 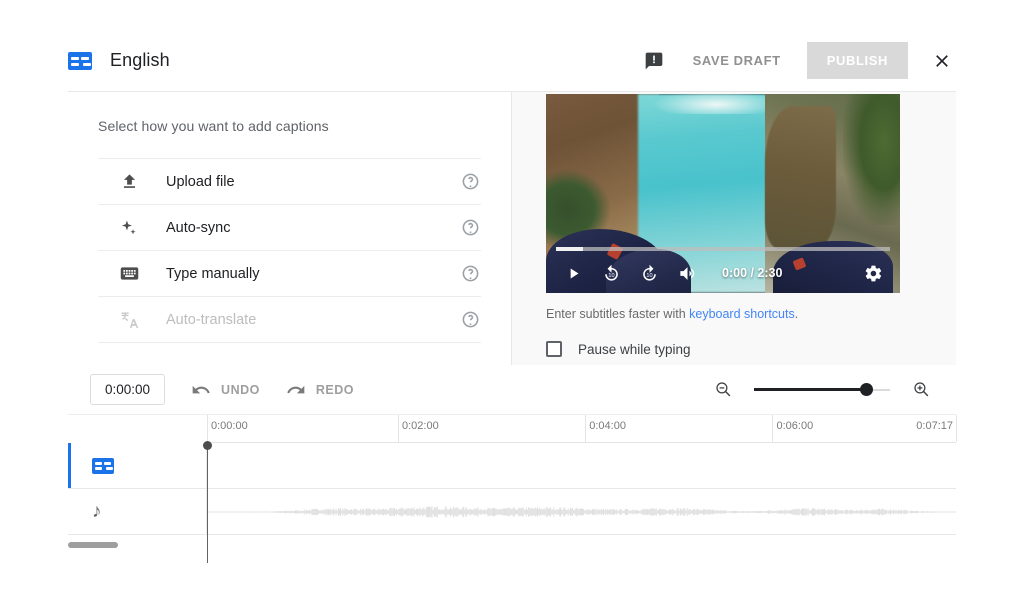 I want to click on volume-icon, so click(x=686, y=273).